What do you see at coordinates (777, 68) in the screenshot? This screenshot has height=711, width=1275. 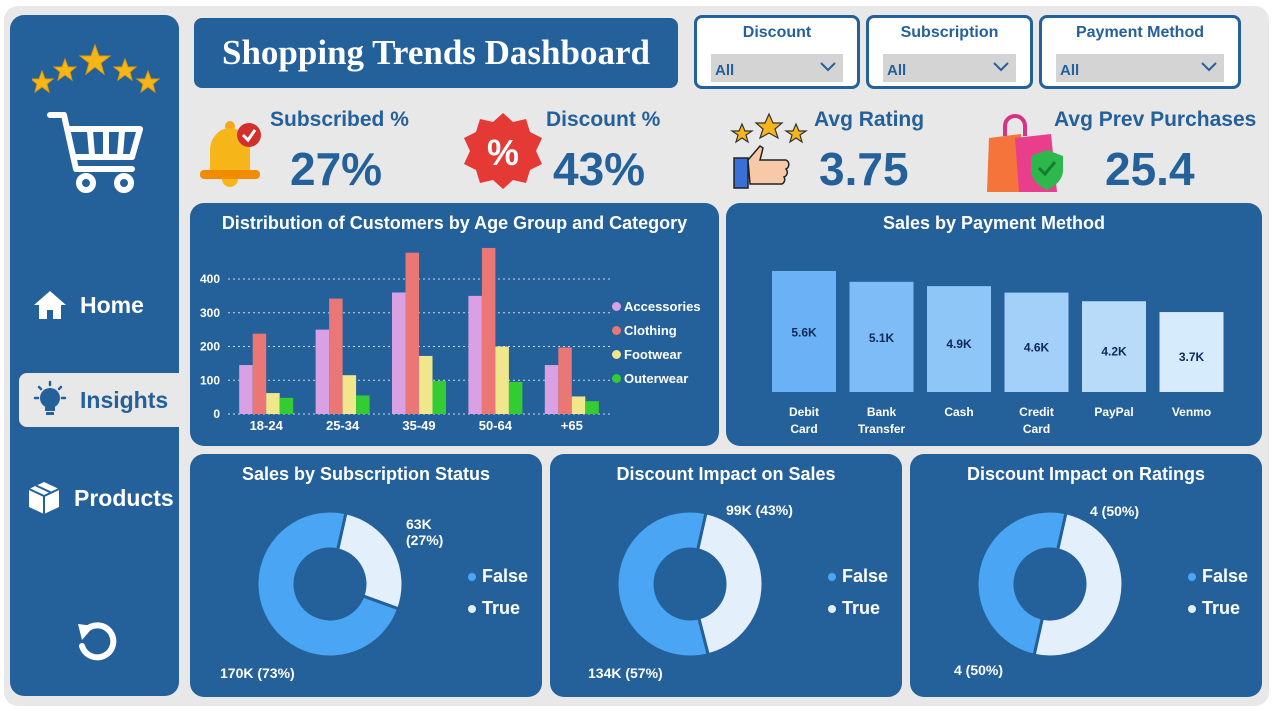 I see `discount-dropdown: All` at bounding box center [777, 68].